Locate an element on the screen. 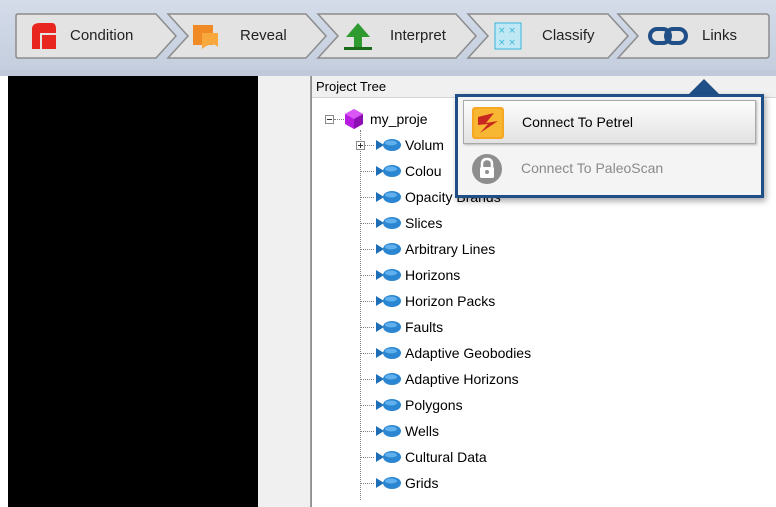 Image resolution: width=776 pixels, height=507 pixels. tree-item-label: Adaptive Geobodies is located at coordinates (468, 353).